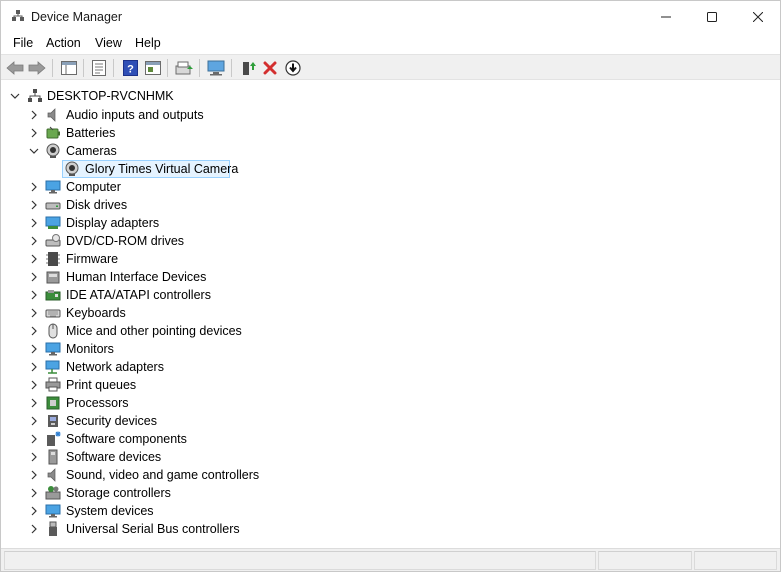 The width and height of the screenshot is (781, 572). I want to click on mouse-icon, so click(53, 331).